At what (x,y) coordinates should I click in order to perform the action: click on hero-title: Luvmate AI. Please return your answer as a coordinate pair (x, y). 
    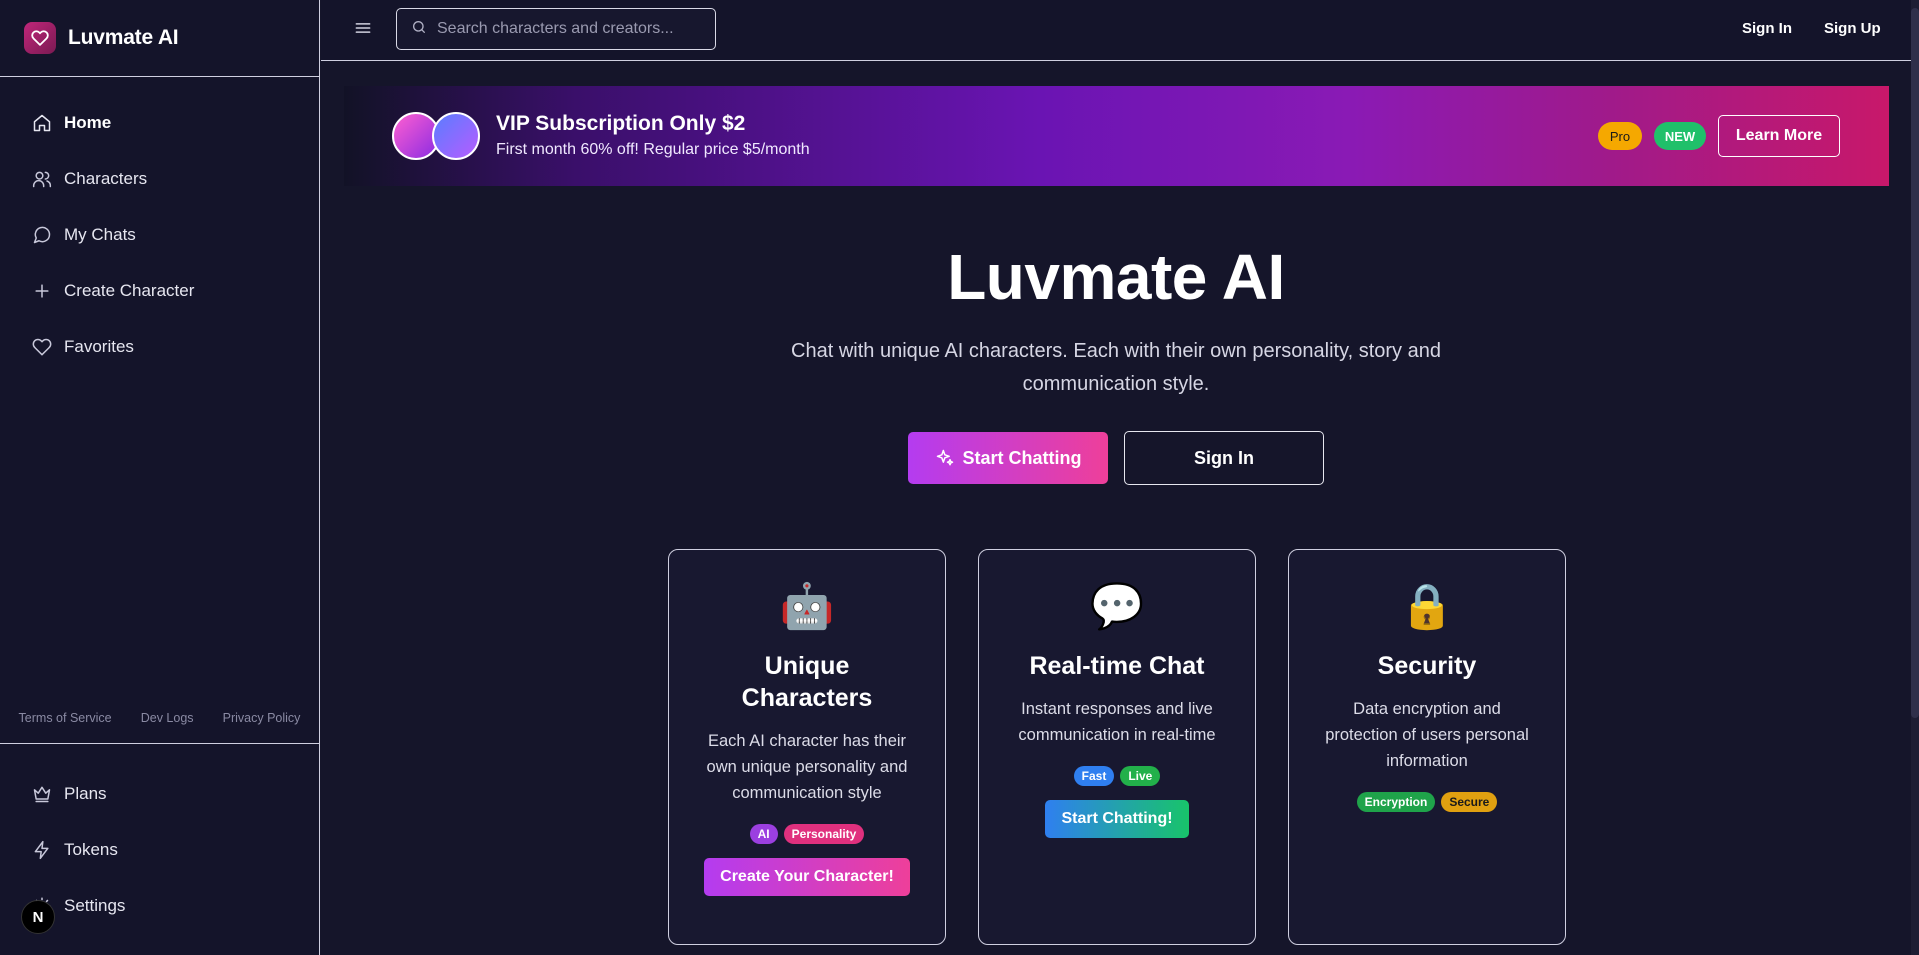
    Looking at the image, I should click on (1116, 277).